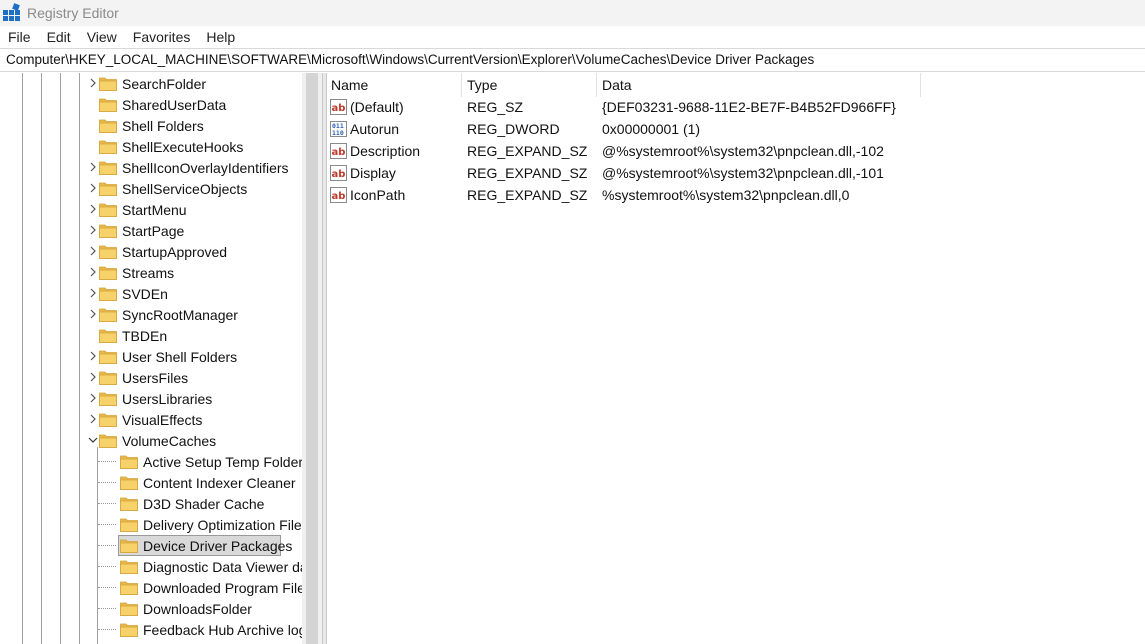  I want to click on binary-value-icon: 011 110, so click(338, 129).